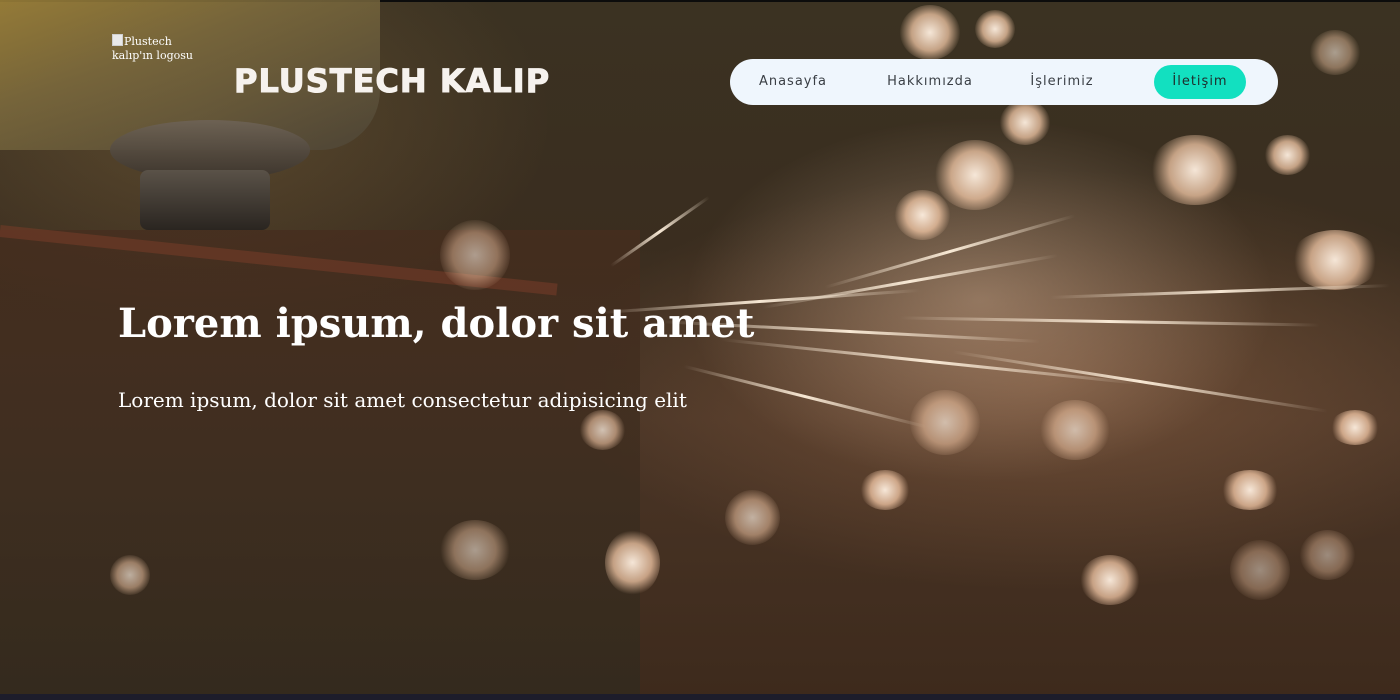 This screenshot has height=700, width=1400. I want to click on hero-title: Lorem ipsum, dolor sit amet, so click(436, 323).